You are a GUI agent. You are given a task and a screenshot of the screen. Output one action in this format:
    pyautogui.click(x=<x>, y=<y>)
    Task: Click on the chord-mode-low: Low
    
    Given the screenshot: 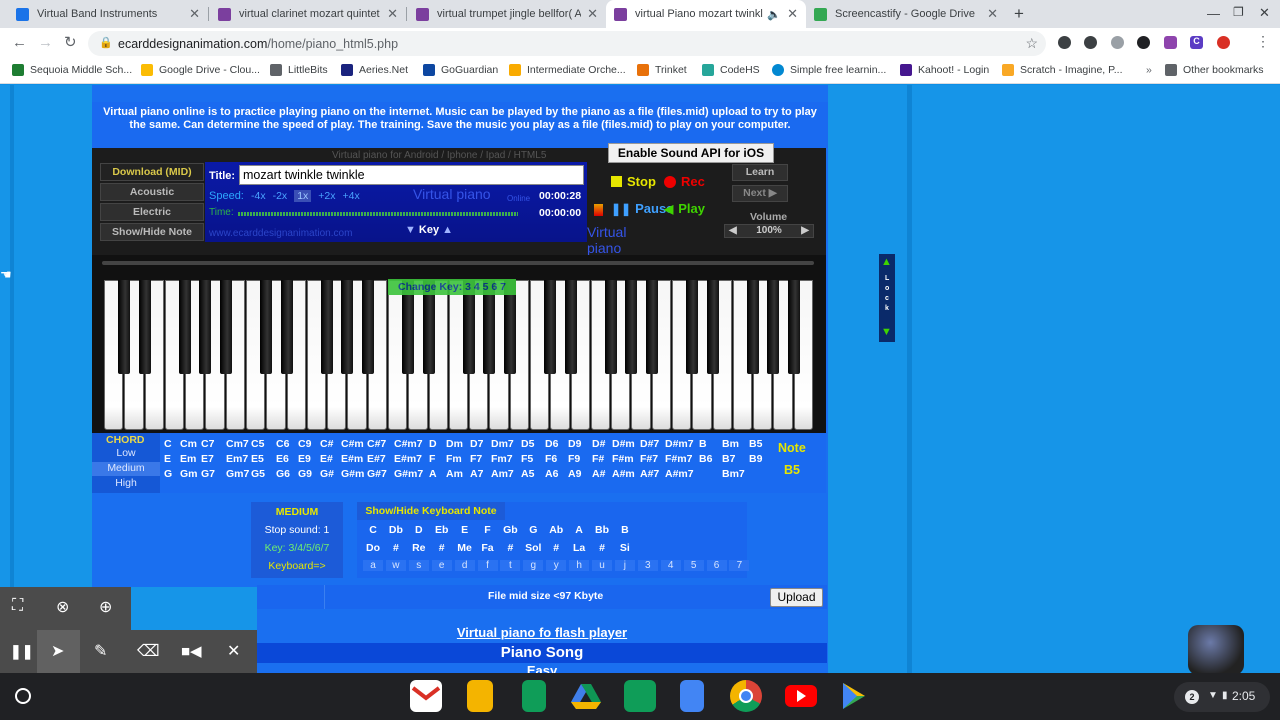 What is the action you would take?
    pyautogui.click(x=126, y=453)
    